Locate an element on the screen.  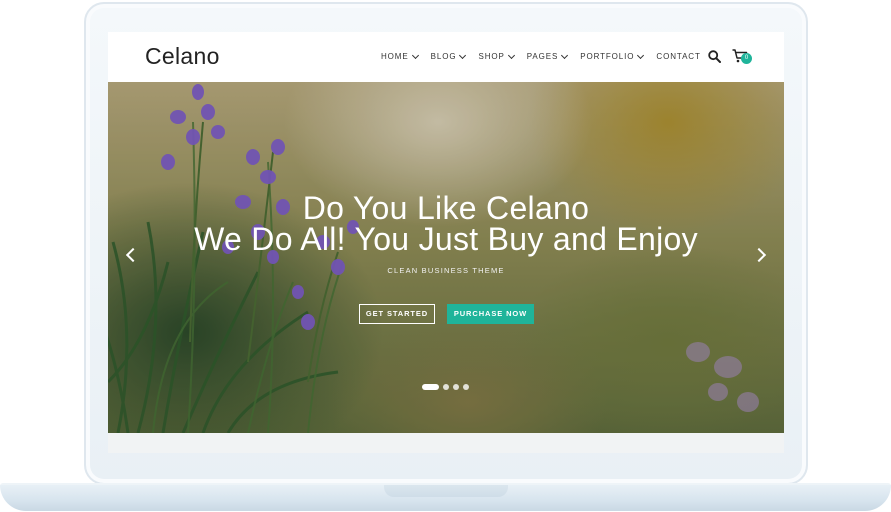
main-nav: HOME BLOG SHOP PAGES PORTFOLIO CONTACT is located at coordinates (547, 56).